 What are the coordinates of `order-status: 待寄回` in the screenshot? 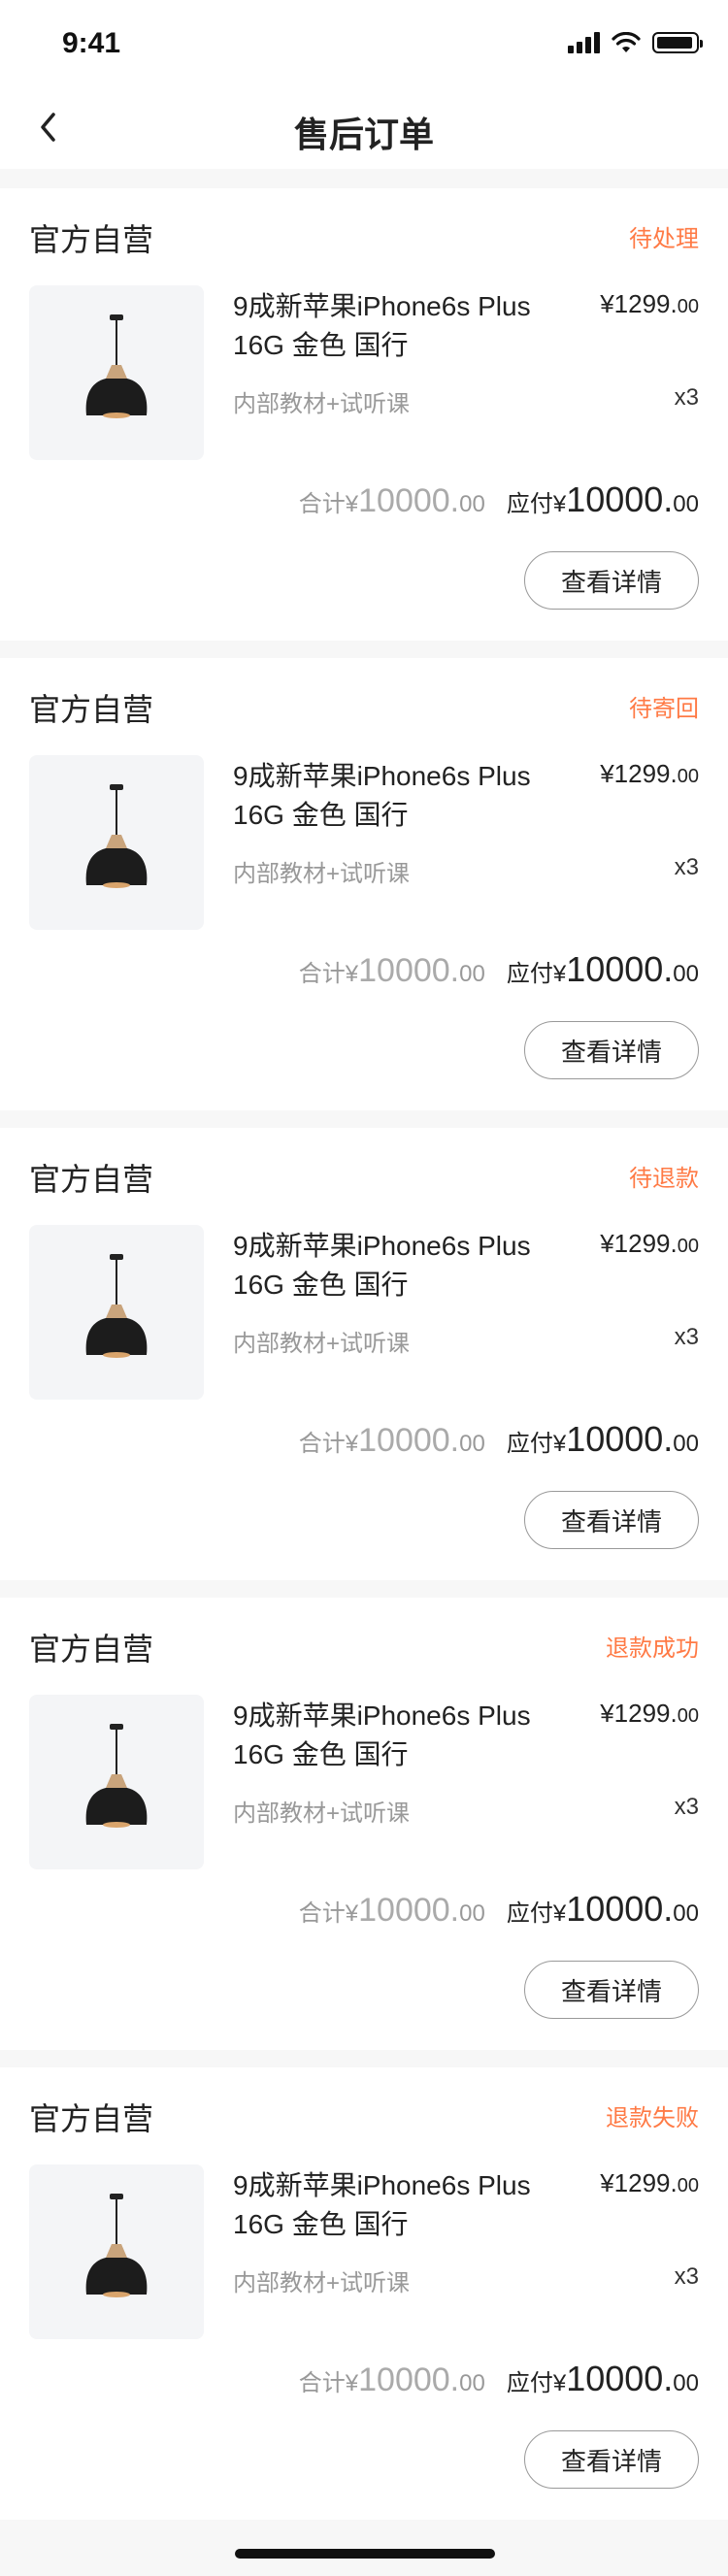 It's located at (664, 709).